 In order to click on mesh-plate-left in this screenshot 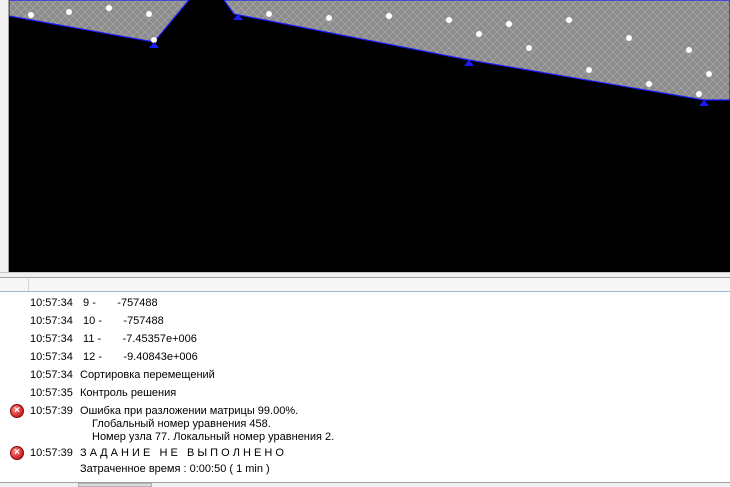, I will do `click(99, 21)`.